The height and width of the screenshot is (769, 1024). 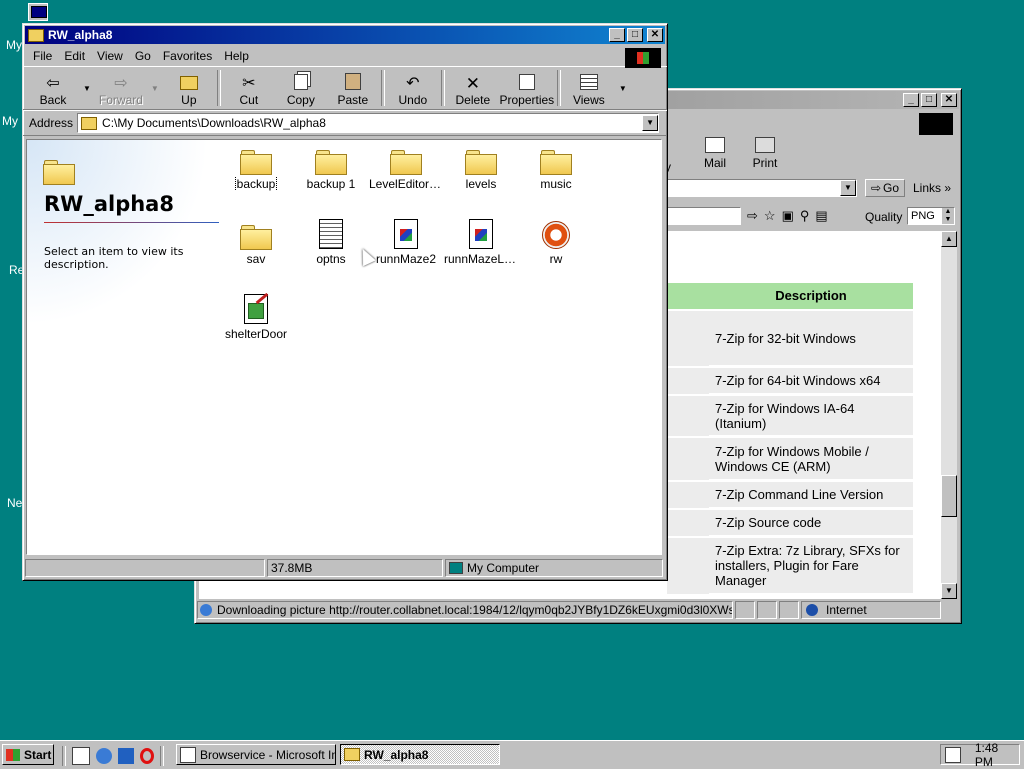 I want to click on outlook-icon, so click(x=126, y=756).